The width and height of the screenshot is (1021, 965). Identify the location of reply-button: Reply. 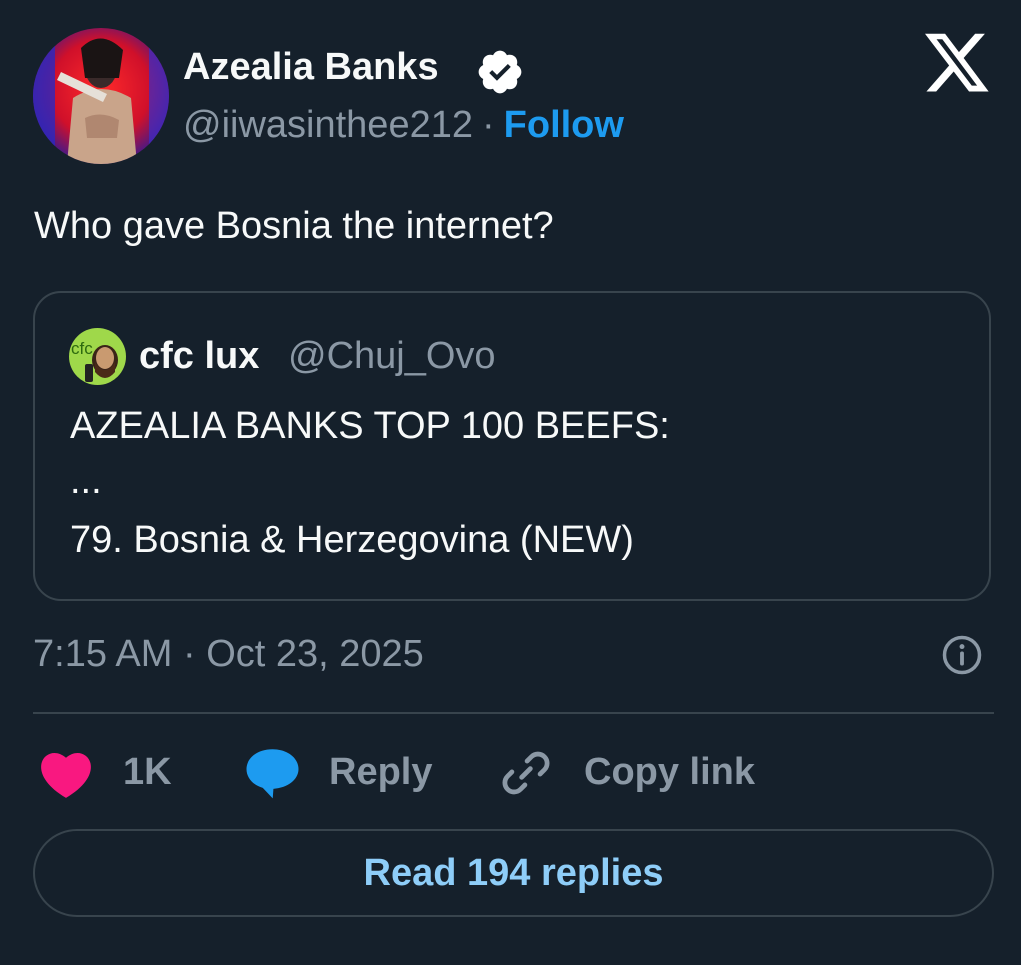
(345, 774).